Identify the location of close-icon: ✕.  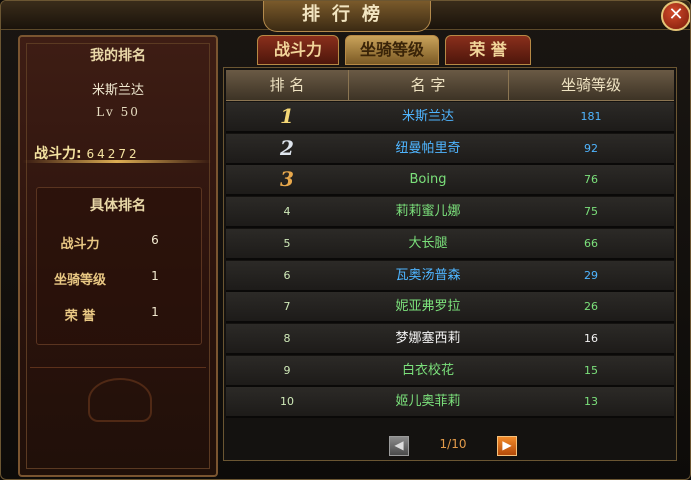
(676, 14).